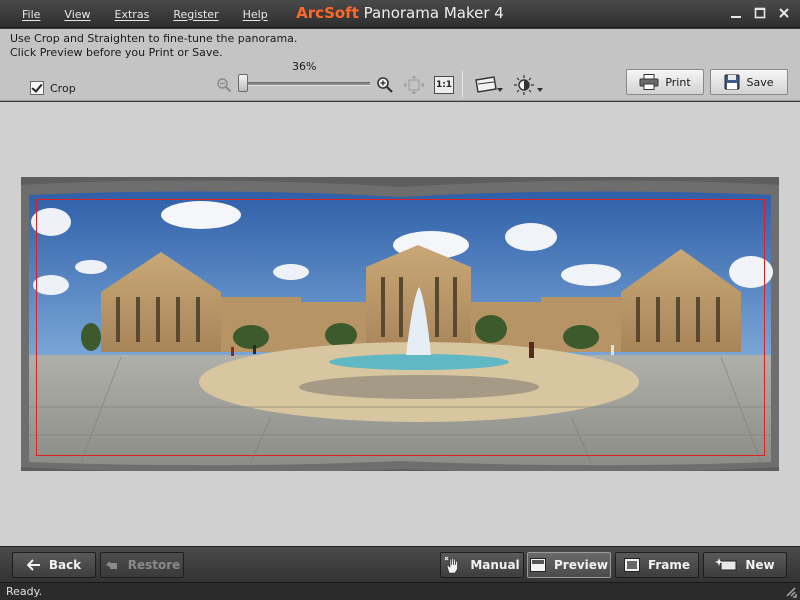 Image resolution: width=800 pixels, height=600 pixels. I want to click on close-icon, so click(784, 13).